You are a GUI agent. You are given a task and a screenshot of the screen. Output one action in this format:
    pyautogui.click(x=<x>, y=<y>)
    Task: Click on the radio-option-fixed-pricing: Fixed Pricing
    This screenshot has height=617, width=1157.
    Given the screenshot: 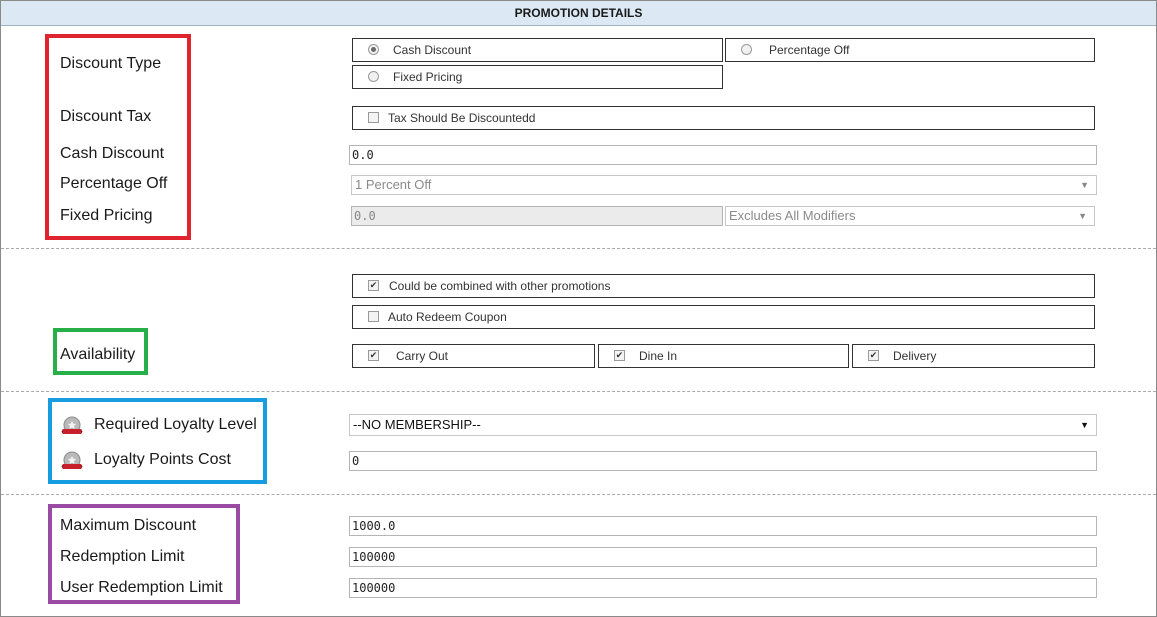 What is the action you would take?
    pyautogui.click(x=537, y=77)
    